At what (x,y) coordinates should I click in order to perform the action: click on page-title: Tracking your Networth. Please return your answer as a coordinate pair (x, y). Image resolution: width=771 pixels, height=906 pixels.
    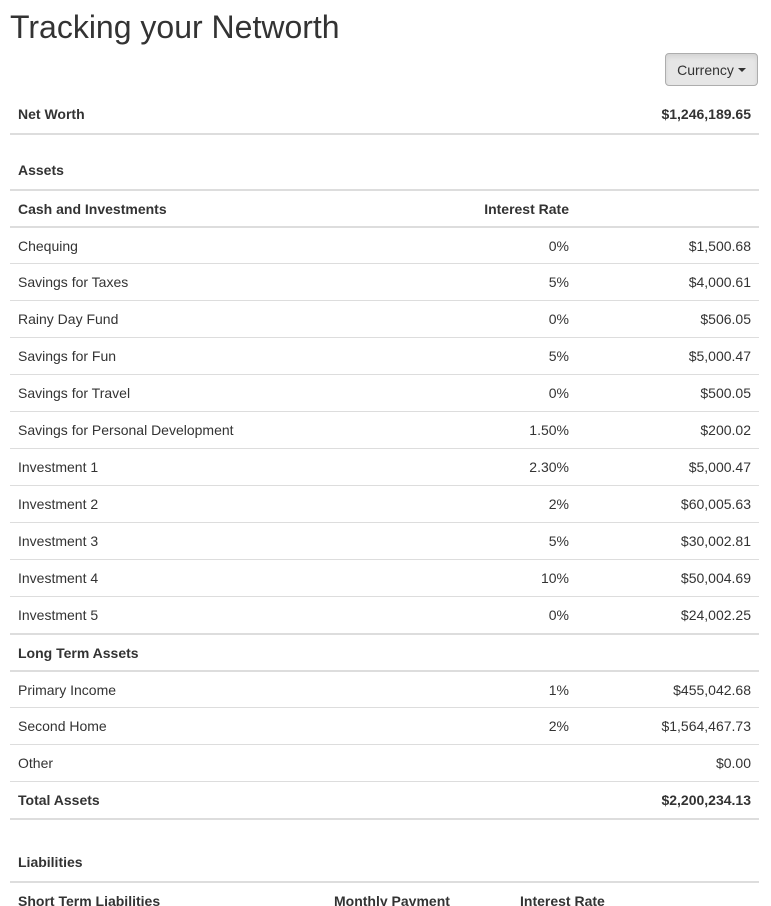
    Looking at the image, I should click on (175, 27).